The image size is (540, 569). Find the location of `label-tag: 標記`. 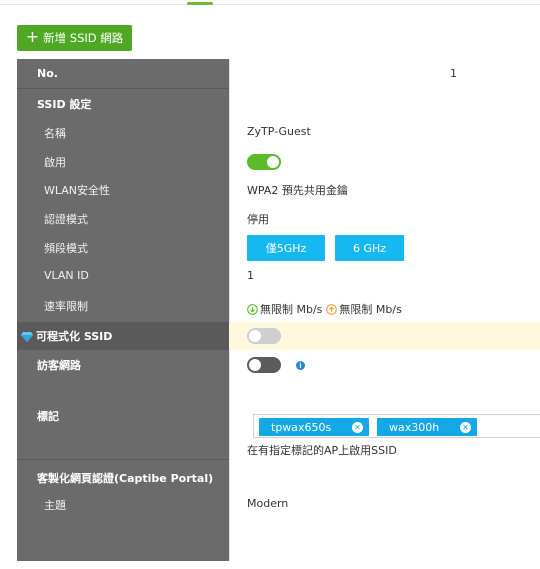

label-tag: 標記 is located at coordinates (48, 416).